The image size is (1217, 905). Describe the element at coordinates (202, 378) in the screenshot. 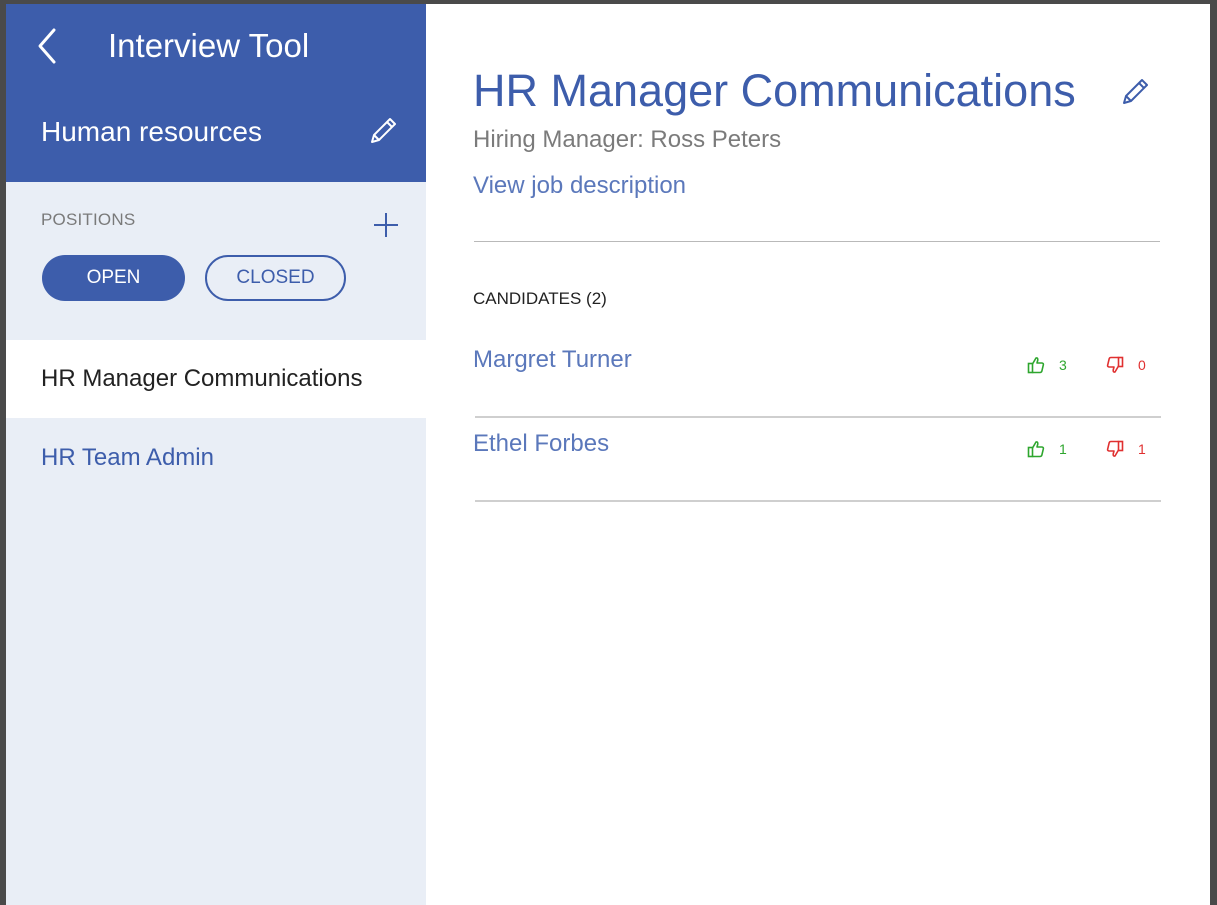

I see `position-item-label: HR Manager Communications` at that location.